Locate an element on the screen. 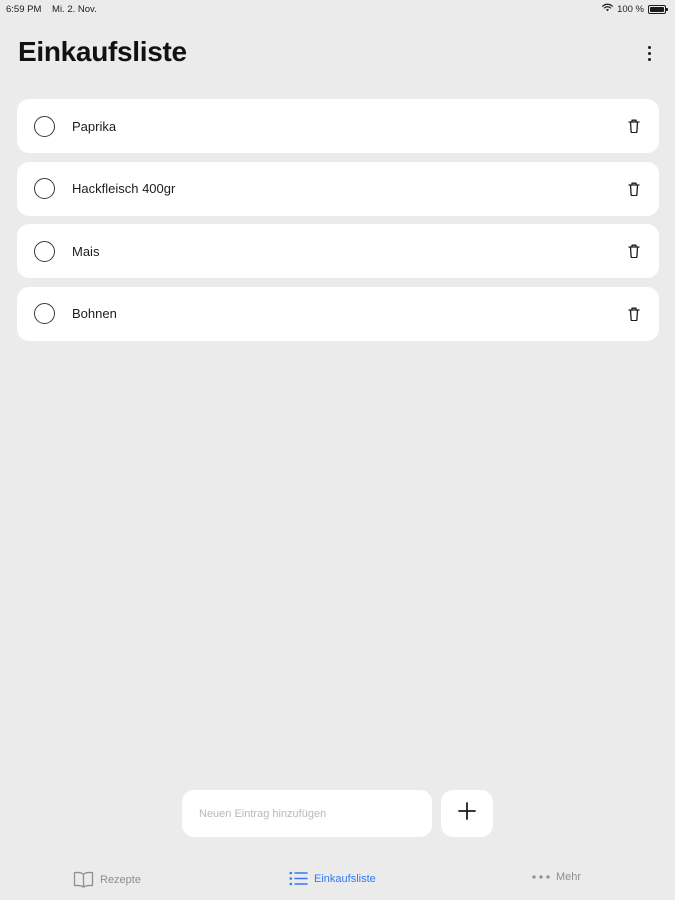 The image size is (675, 900). tab-mehr: Mehr is located at coordinates (556, 877).